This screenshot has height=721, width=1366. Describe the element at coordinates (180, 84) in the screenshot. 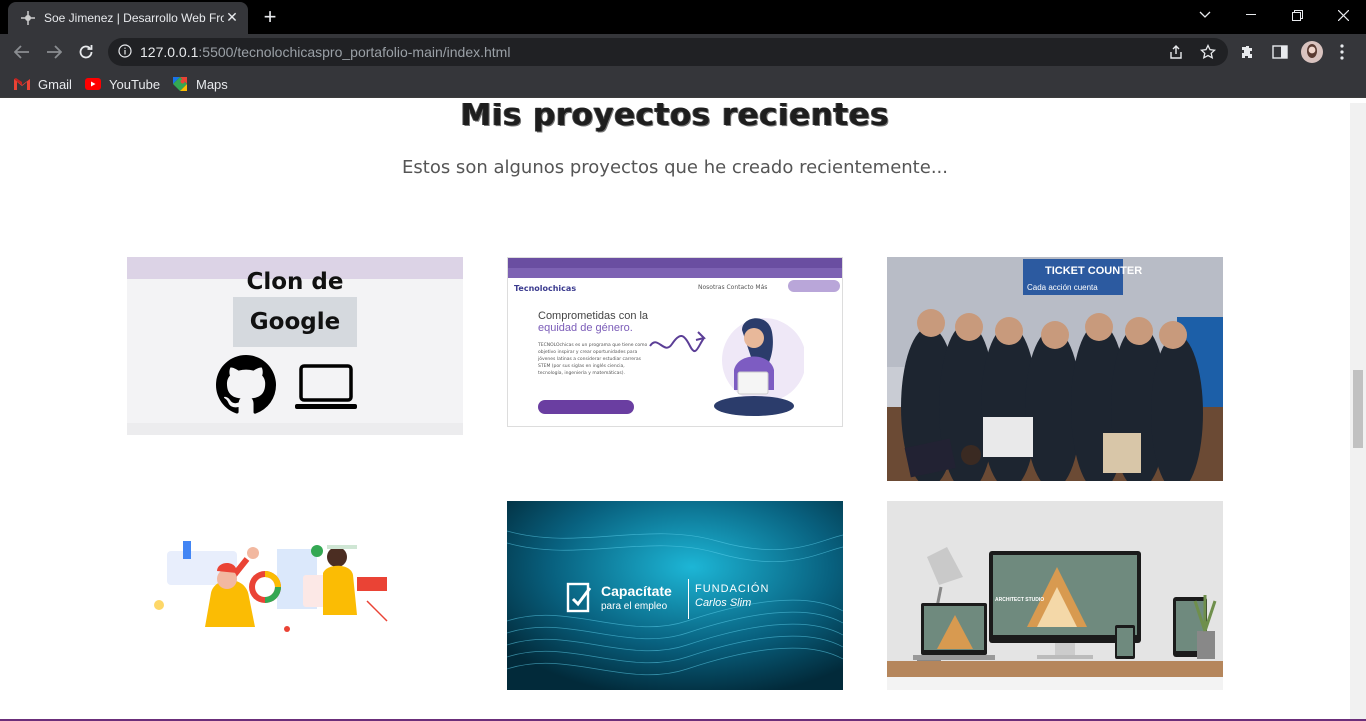

I see `maps-icon` at that location.